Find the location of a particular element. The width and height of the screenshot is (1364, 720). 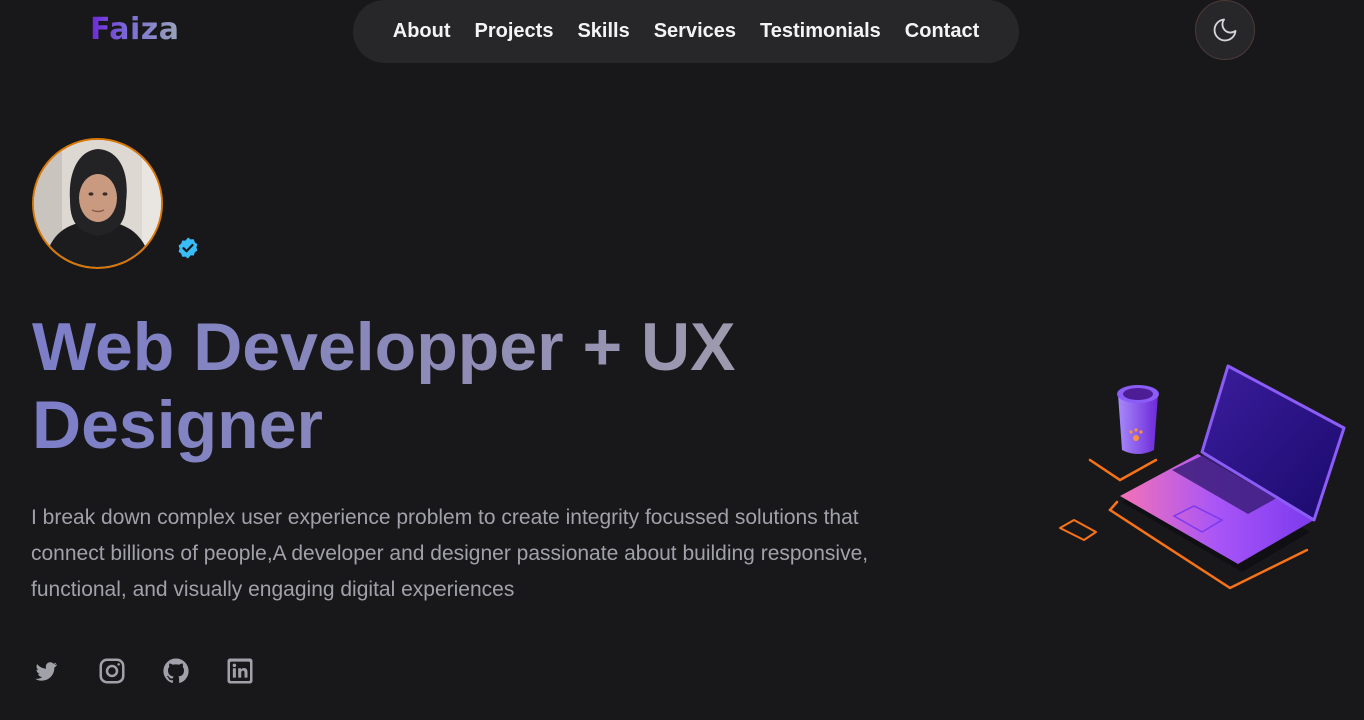

github-icon is located at coordinates (176, 670).